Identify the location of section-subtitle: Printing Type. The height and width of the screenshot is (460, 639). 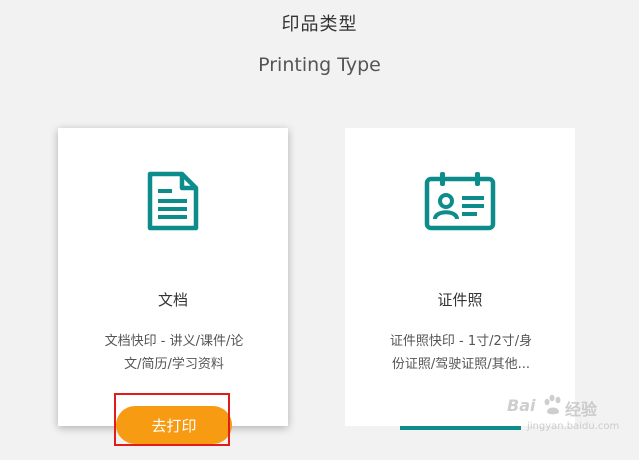
(319, 65).